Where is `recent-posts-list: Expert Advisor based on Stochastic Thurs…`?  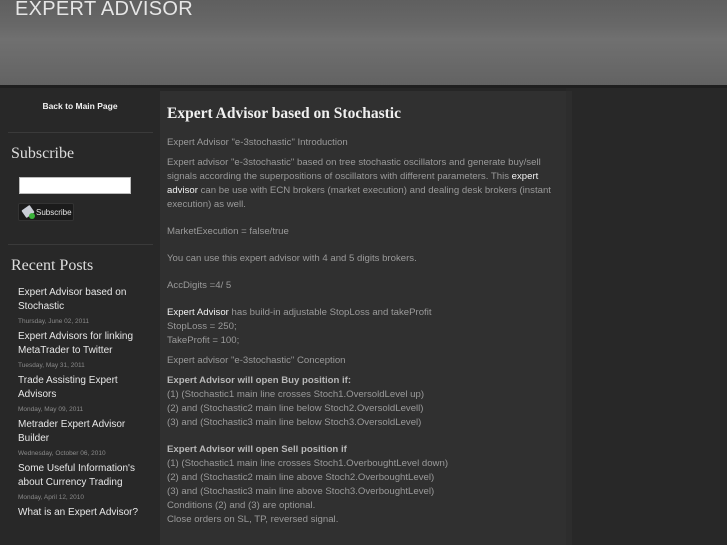 recent-posts-list: Expert Advisor based on Stochastic Thurs… is located at coordinates (85, 403).